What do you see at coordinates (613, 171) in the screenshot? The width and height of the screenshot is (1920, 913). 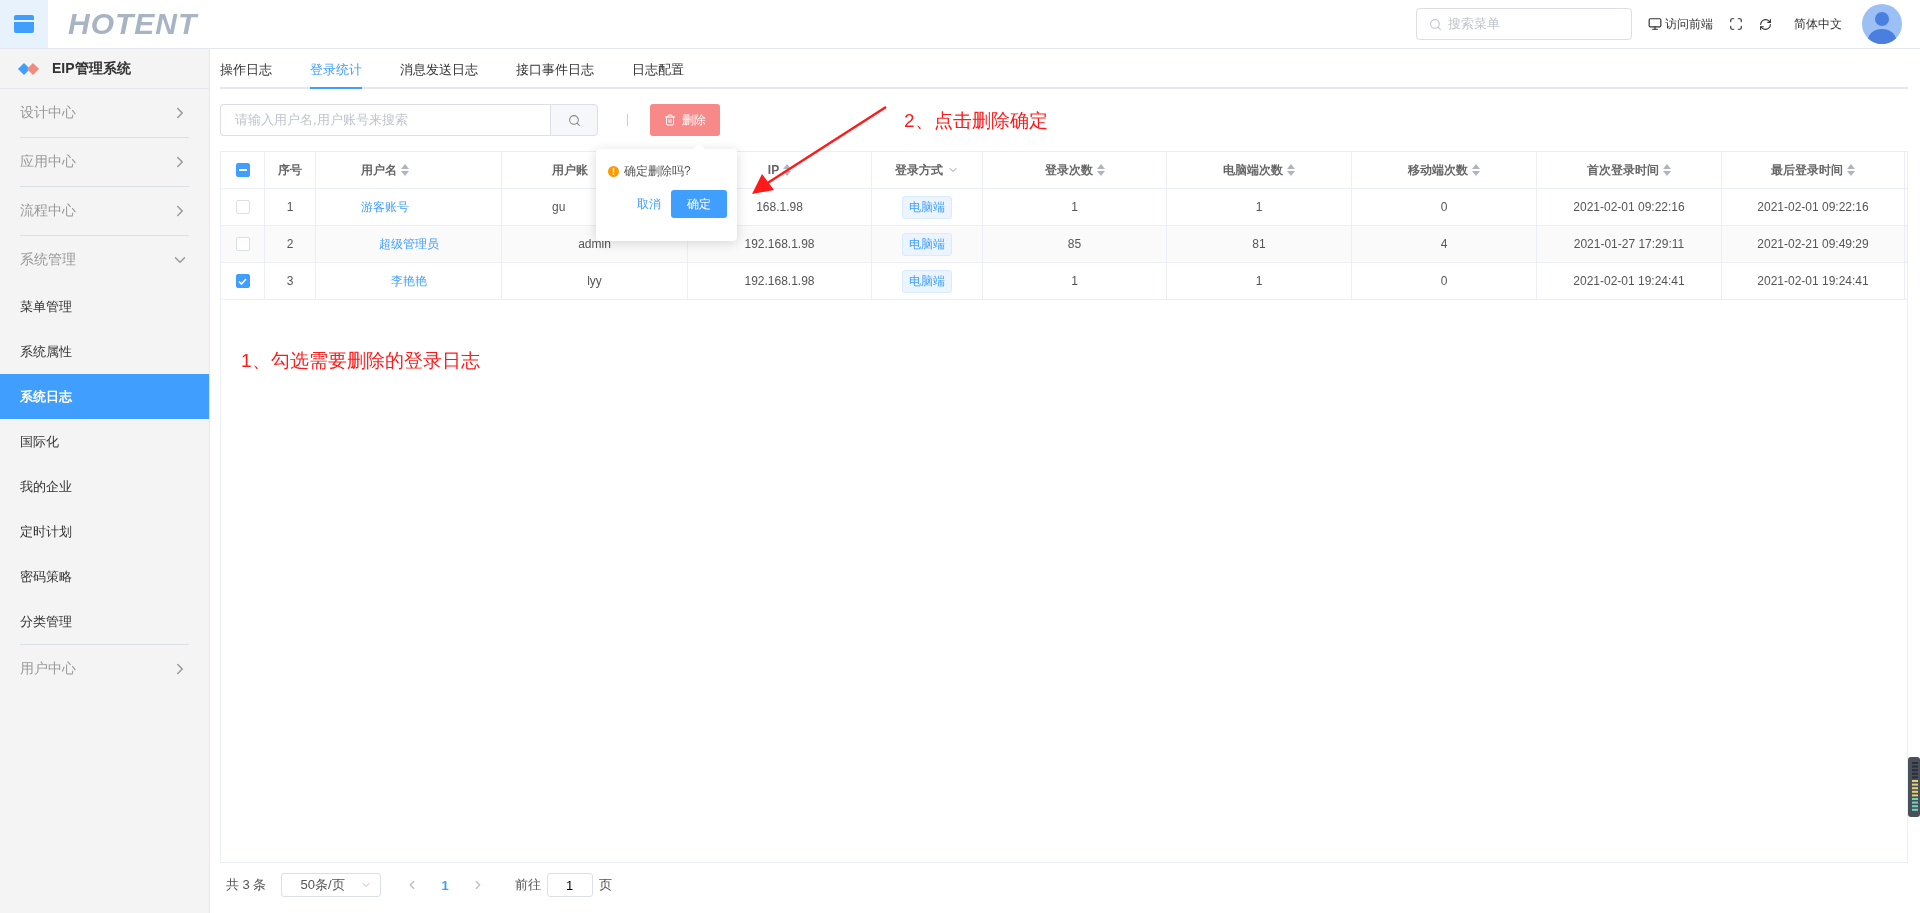 I see `warning-icon` at bounding box center [613, 171].